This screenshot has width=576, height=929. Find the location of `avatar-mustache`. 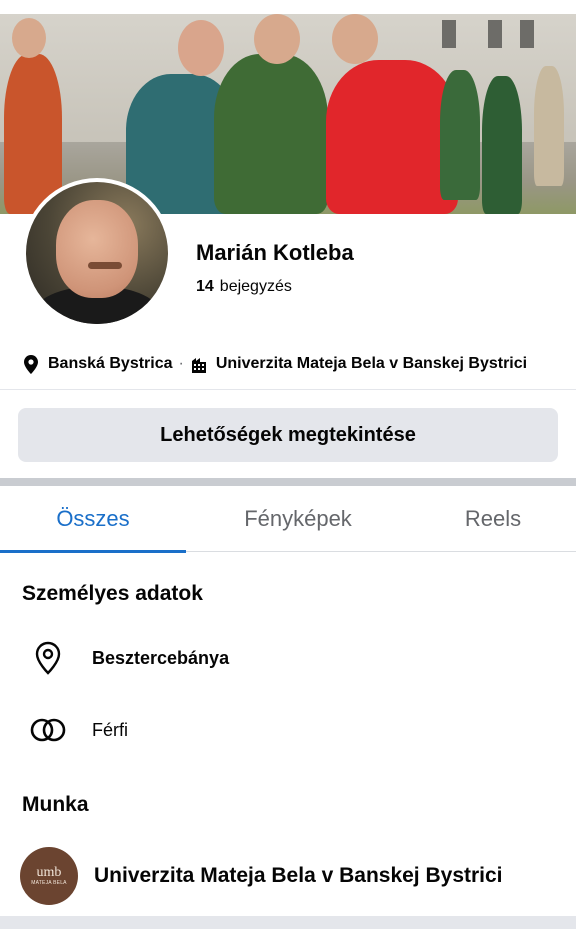

avatar-mustache is located at coordinates (105, 265).